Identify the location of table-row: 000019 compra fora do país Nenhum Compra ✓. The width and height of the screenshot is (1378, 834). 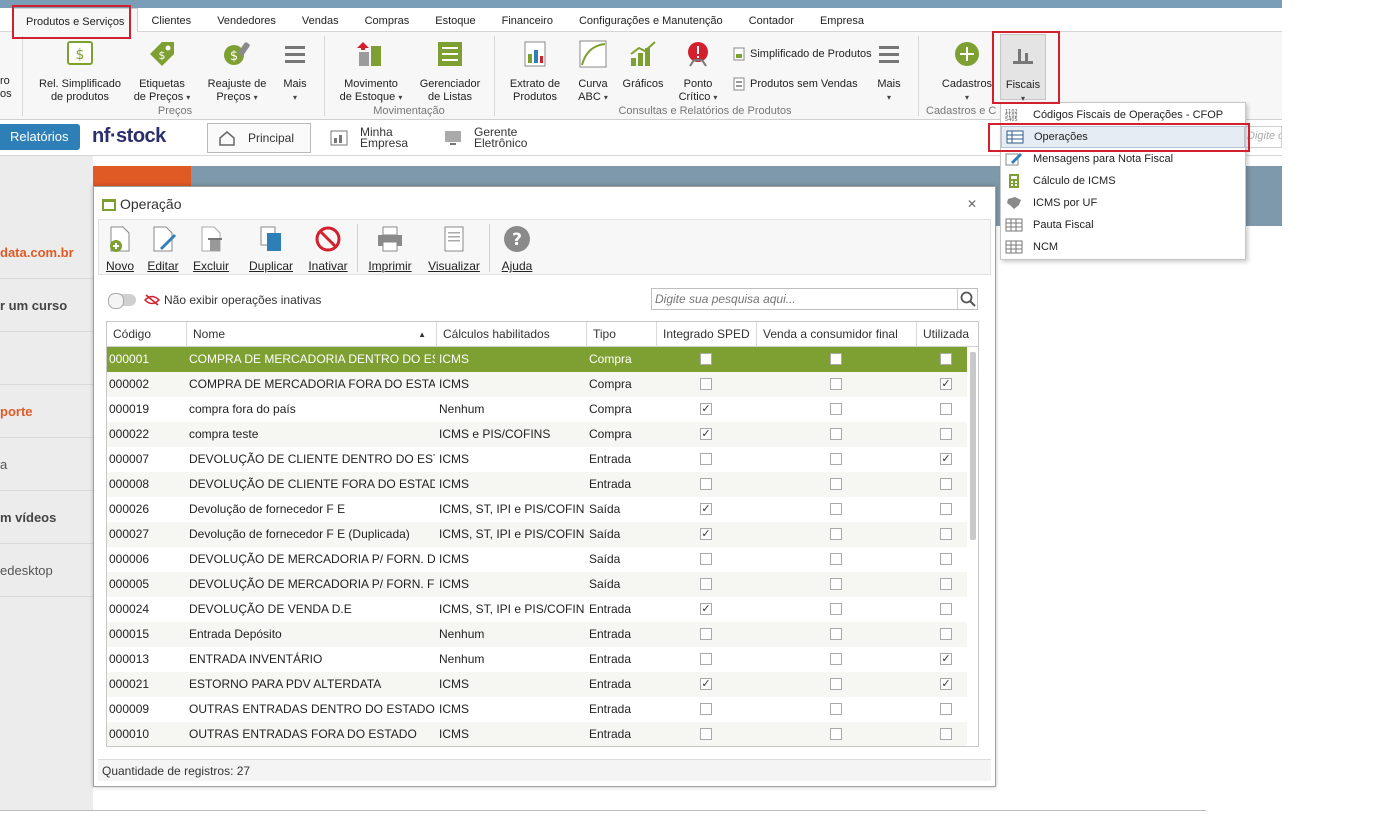
(537, 409).